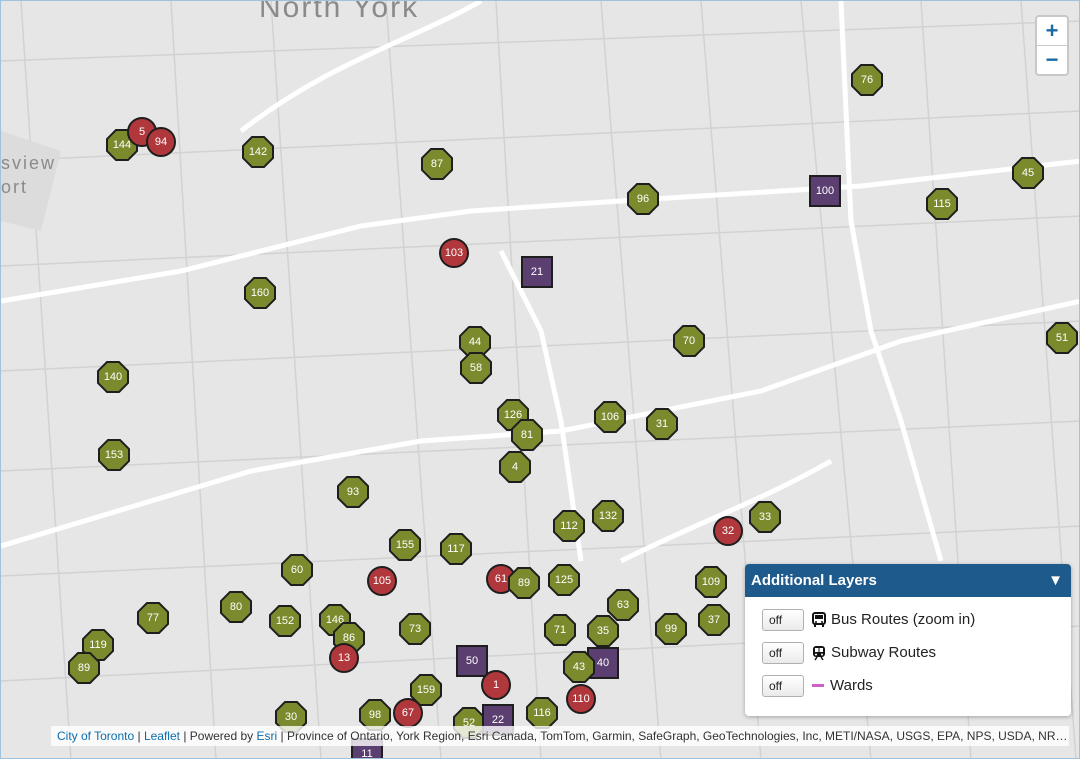 The image size is (1080, 759). Describe the element at coordinates (903, 619) in the screenshot. I see `bus-routes-label: Bus Routes (zoom in)` at that location.